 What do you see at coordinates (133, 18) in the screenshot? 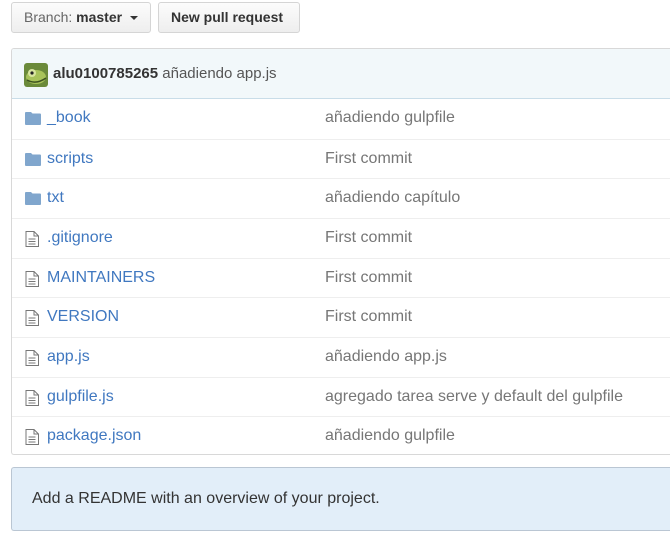
I see `caret-down-icon` at bounding box center [133, 18].